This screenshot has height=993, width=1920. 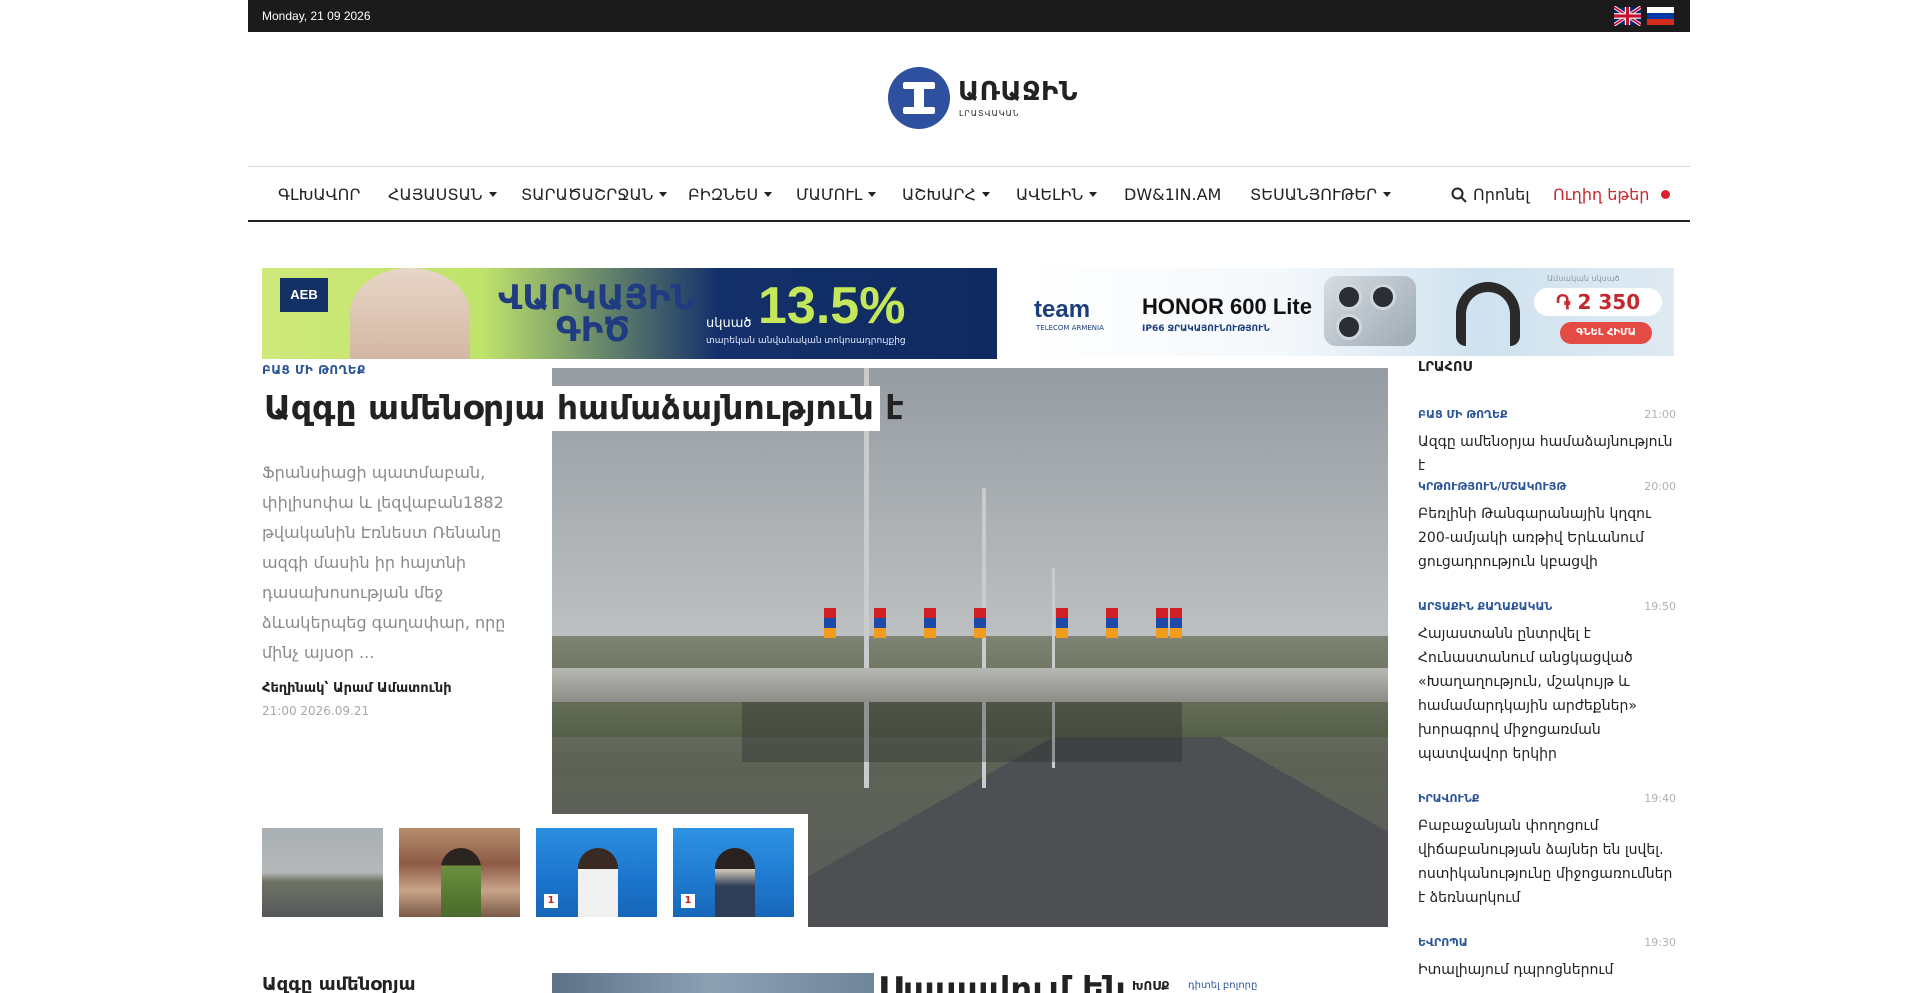 What do you see at coordinates (338, 983) in the screenshot?
I see `bottom-article-title: Ազգը ամենօրյա` at bounding box center [338, 983].